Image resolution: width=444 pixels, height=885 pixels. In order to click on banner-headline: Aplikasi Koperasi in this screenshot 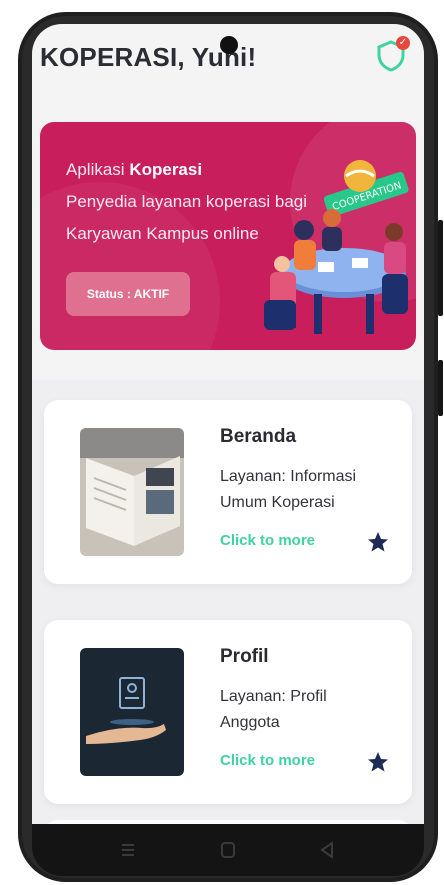, I will do `click(134, 169)`.